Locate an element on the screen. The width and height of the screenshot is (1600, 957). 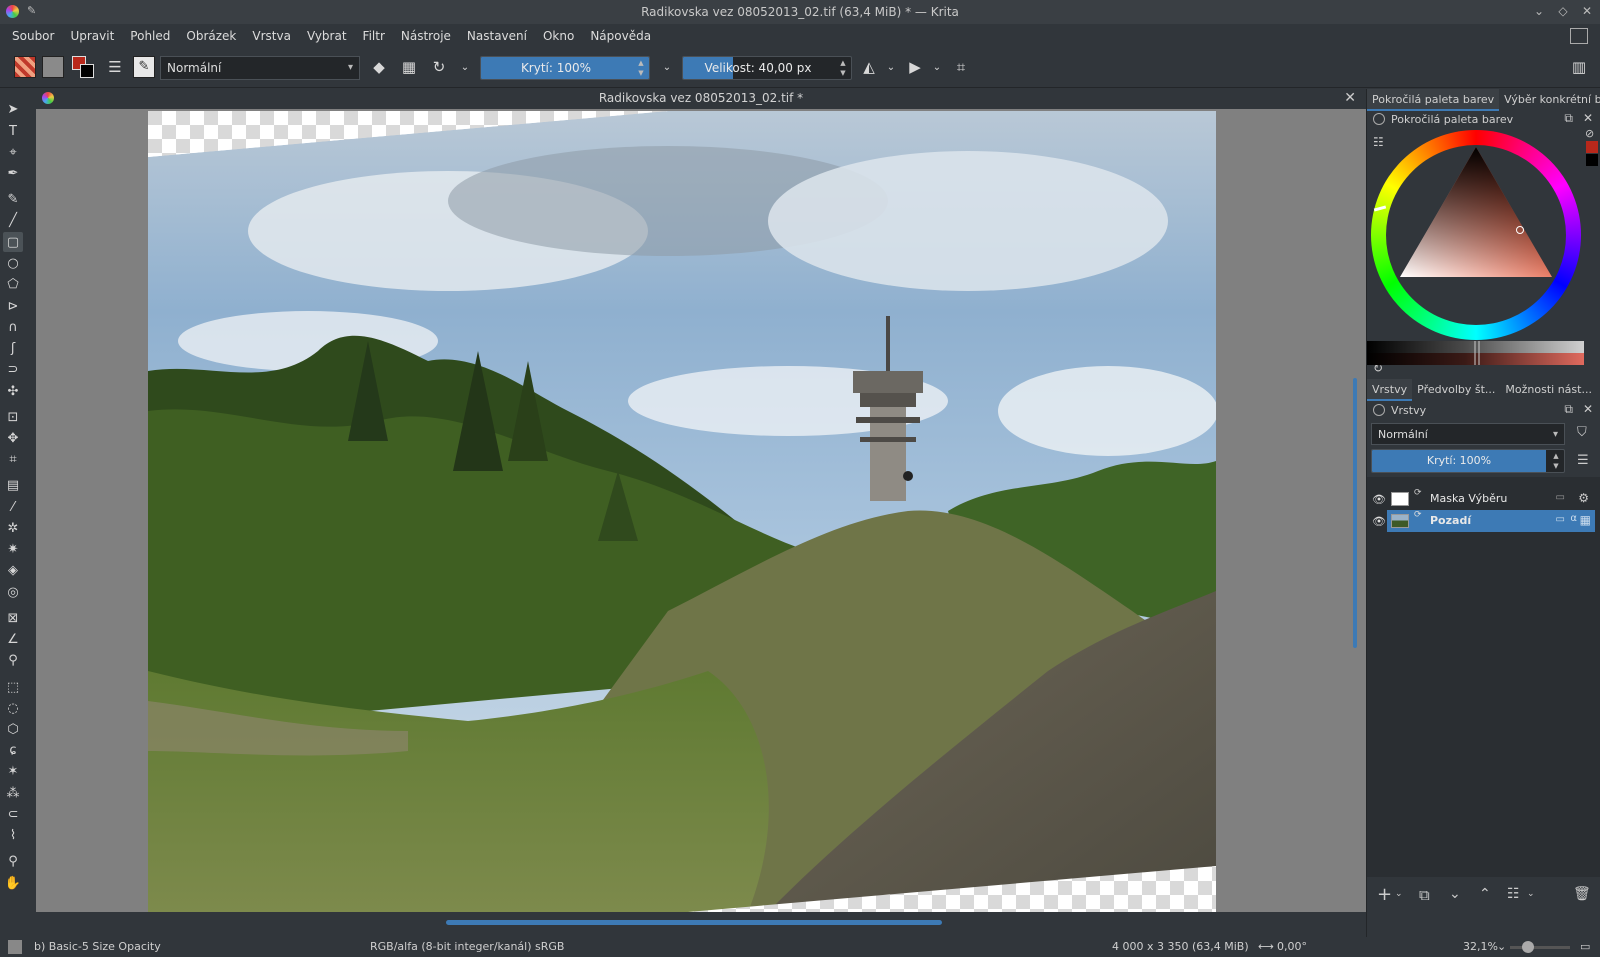
no-color-icon: ⊘ is located at coordinates (1589, 133).